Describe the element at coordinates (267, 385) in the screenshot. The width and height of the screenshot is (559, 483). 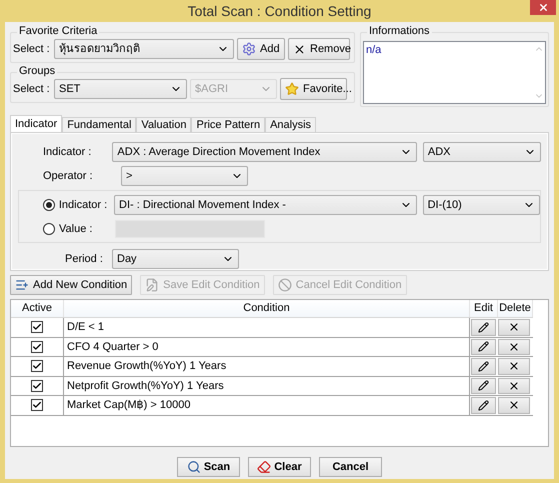
I see `table-cell: Netprofit Growth(%YoY) 1 Years` at that location.